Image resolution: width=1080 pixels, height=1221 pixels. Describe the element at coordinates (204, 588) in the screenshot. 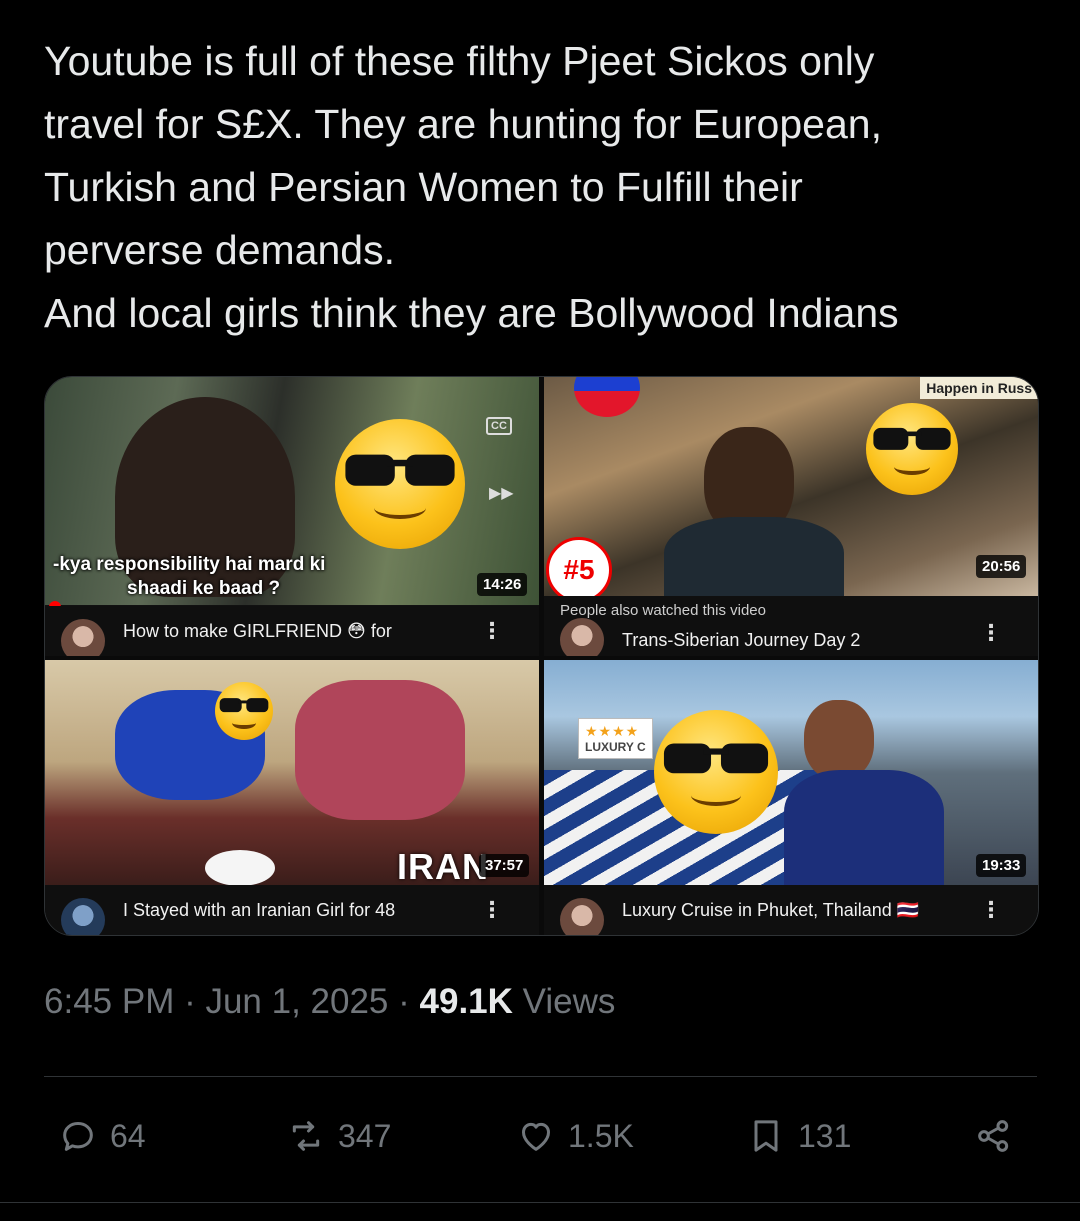

I see `caption-line: shaadi ke baad ?` at that location.